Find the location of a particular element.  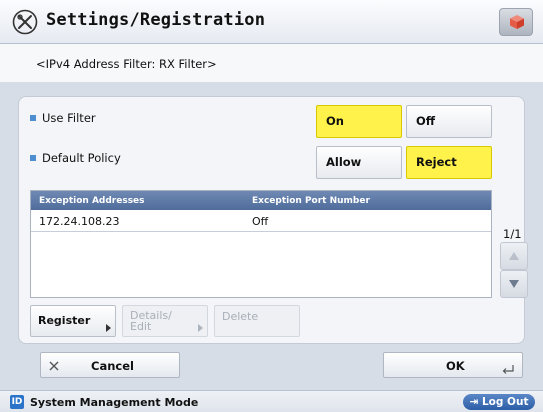

header: Settings/Registration is located at coordinates (271, 22).